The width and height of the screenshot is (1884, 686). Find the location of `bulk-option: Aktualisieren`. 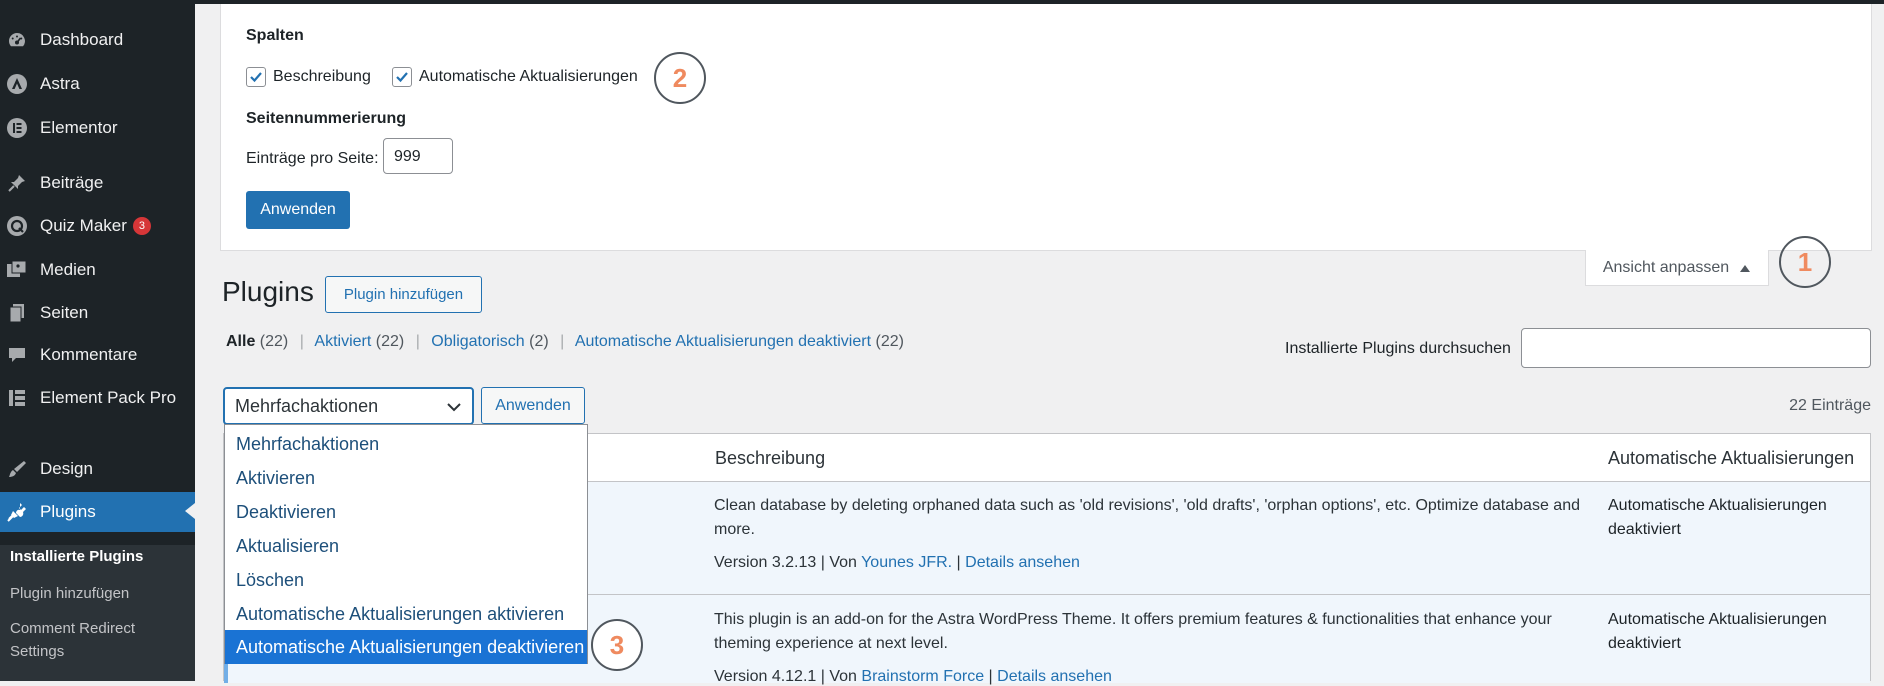

bulk-option: Aktualisieren is located at coordinates (406, 546).